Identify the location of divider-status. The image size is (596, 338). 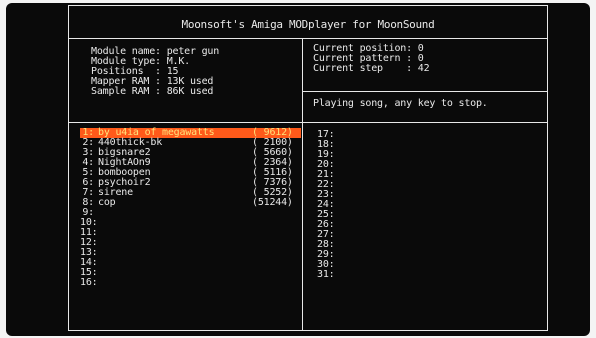
(424, 91).